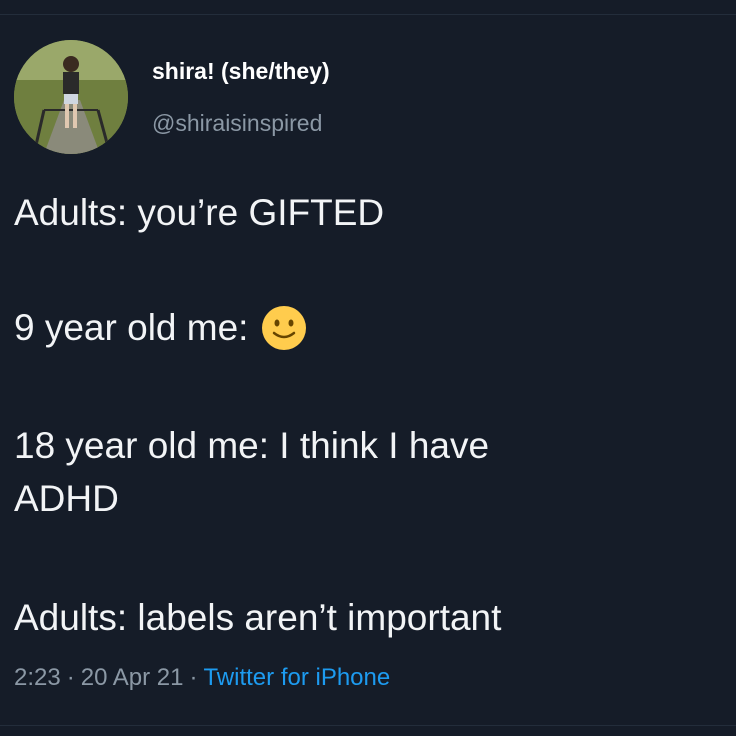 The height and width of the screenshot is (736, 736). I want to click on tweet-meta: 2:23 · 20 Apr 21 · Twitter for iPhone, so click(202, 678).